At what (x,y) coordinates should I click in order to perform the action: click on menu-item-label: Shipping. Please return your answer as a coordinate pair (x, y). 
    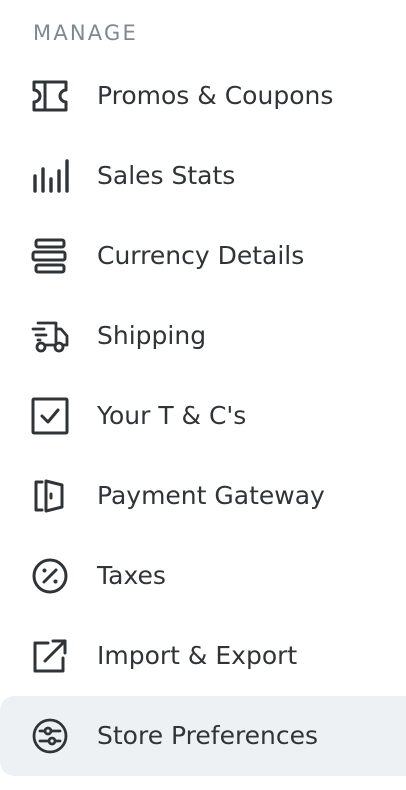
    Looking at the image, I should click on (152, 335).